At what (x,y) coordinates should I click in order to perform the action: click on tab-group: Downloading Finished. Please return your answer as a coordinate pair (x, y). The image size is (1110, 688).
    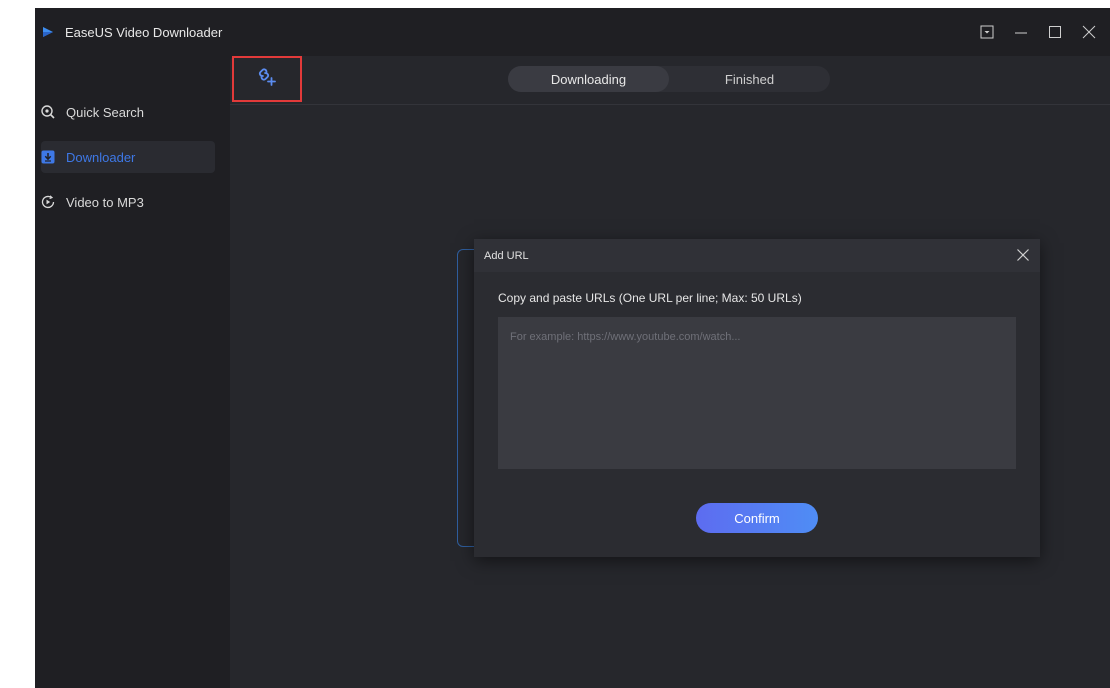
    Looking at the image, I should click on (669, 79).